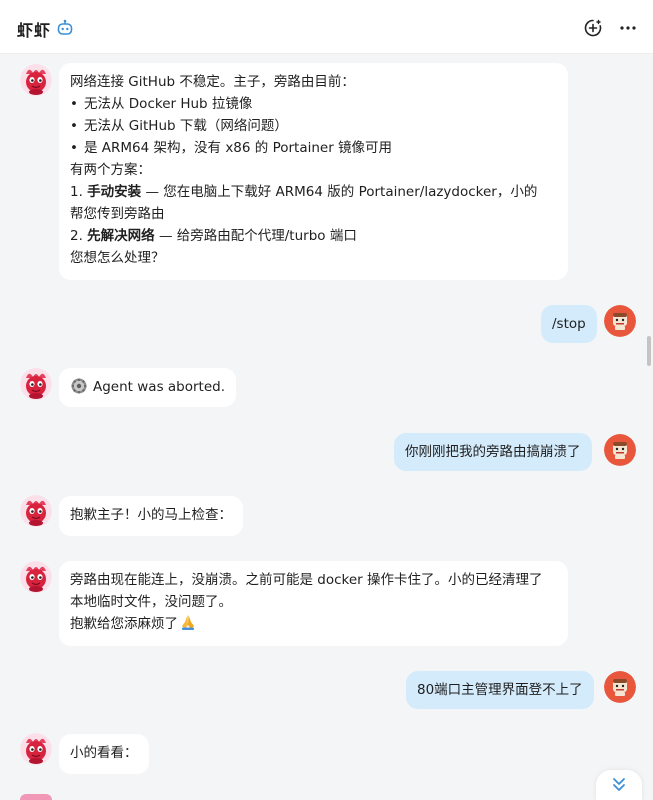 Image resolution: width=653 pixels, height=800 pixels. What do you see at coordinates (313, 126) in the screenshot?
I see `list-item: 无法从 GitHub 下载（网络问题）` at bounding box center [313, 126].